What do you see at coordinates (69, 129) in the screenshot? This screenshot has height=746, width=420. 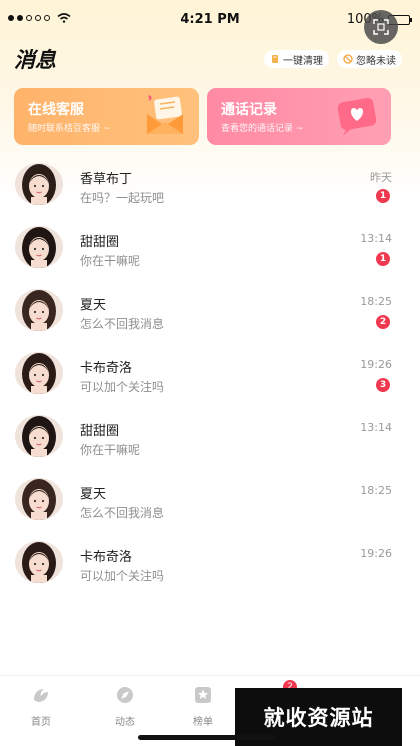 I see `service-card-subtitle: 随时联系桔豆客服 ~` at bounding box center [69, 129].